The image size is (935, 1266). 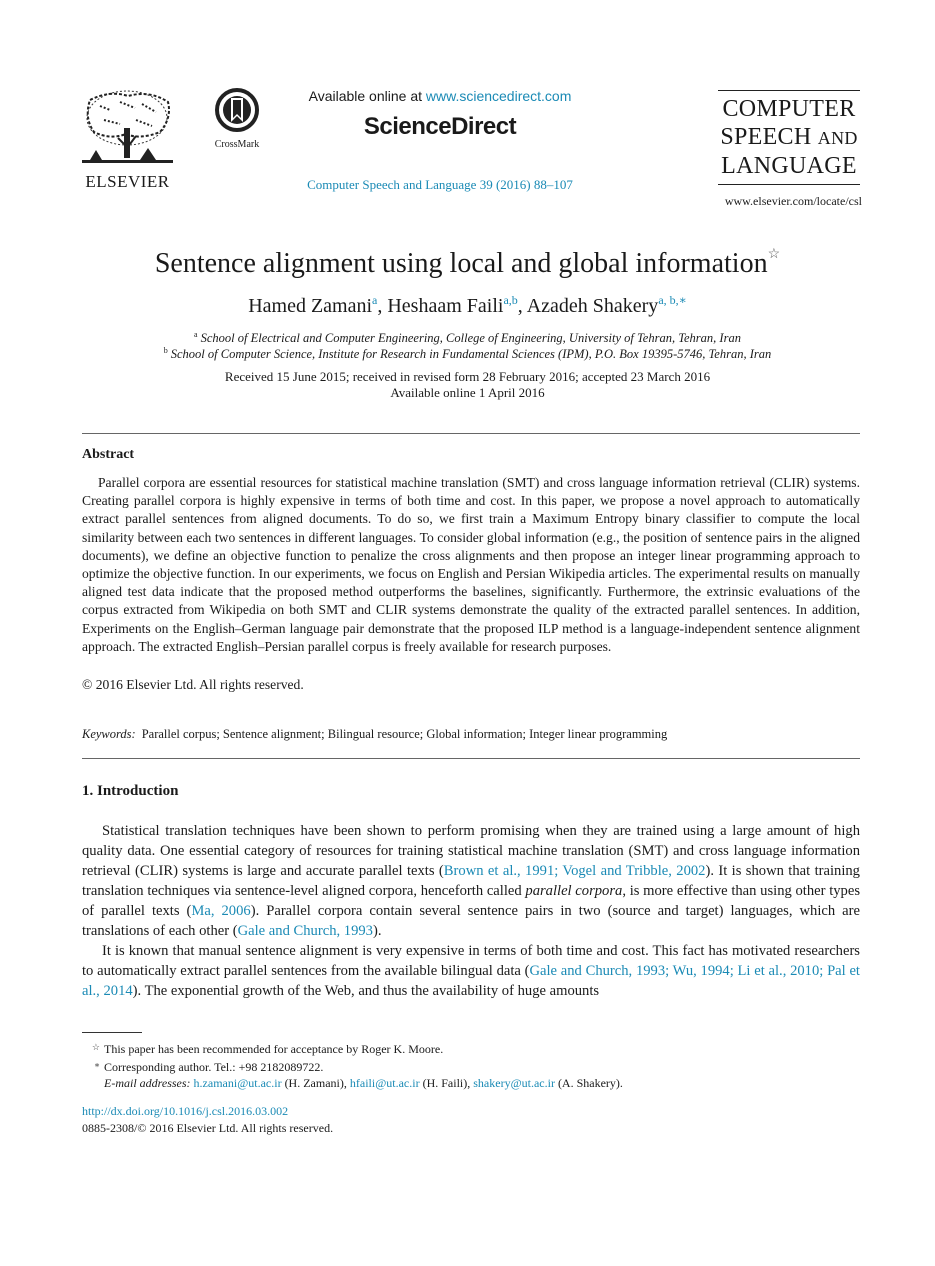 What do you see at coordinates (220, 911) in the screenshot?
I see `citation-link: Ma, 2006` at bounding box center [220, 911].